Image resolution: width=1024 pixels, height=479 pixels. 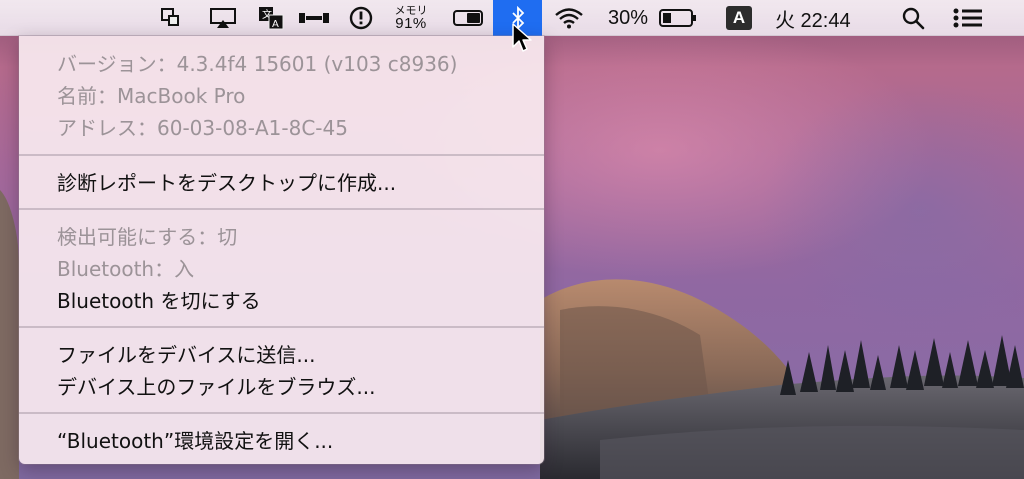 I want to click on toggle-switch-icon, so click(x=468, y=18).